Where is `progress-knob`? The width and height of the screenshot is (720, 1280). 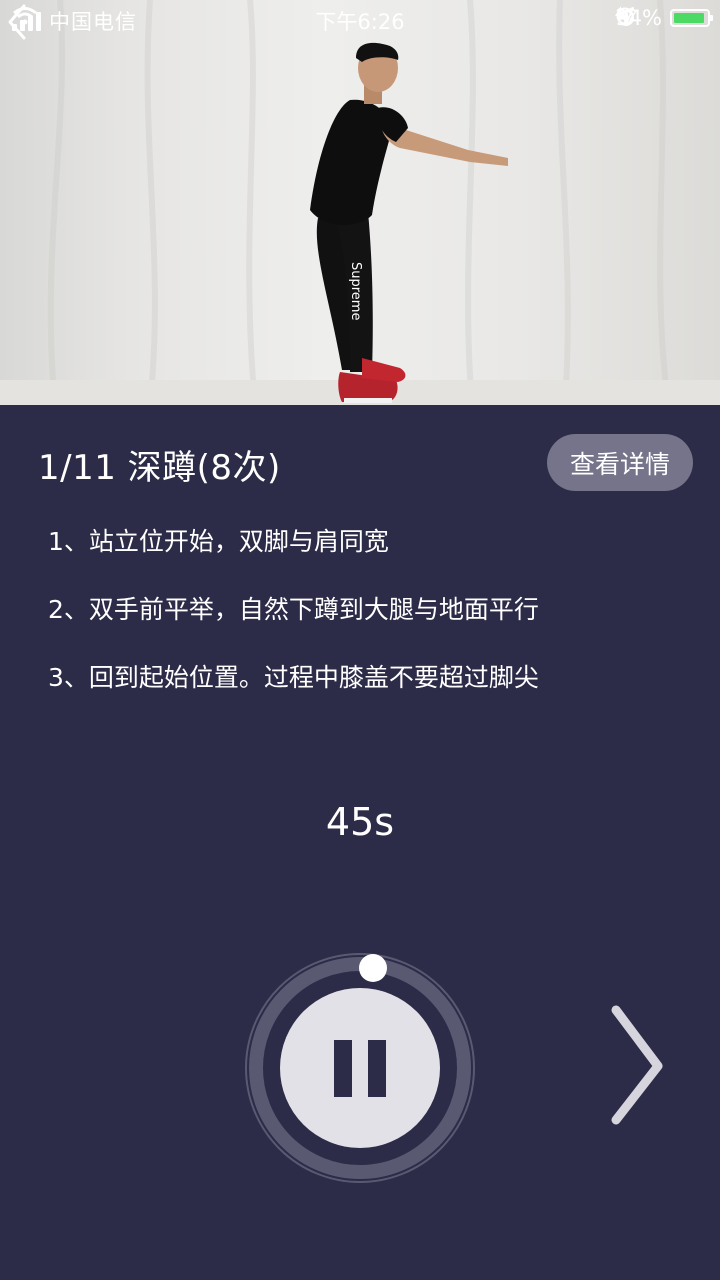
progress-knob is located at coordinates (373, 968).